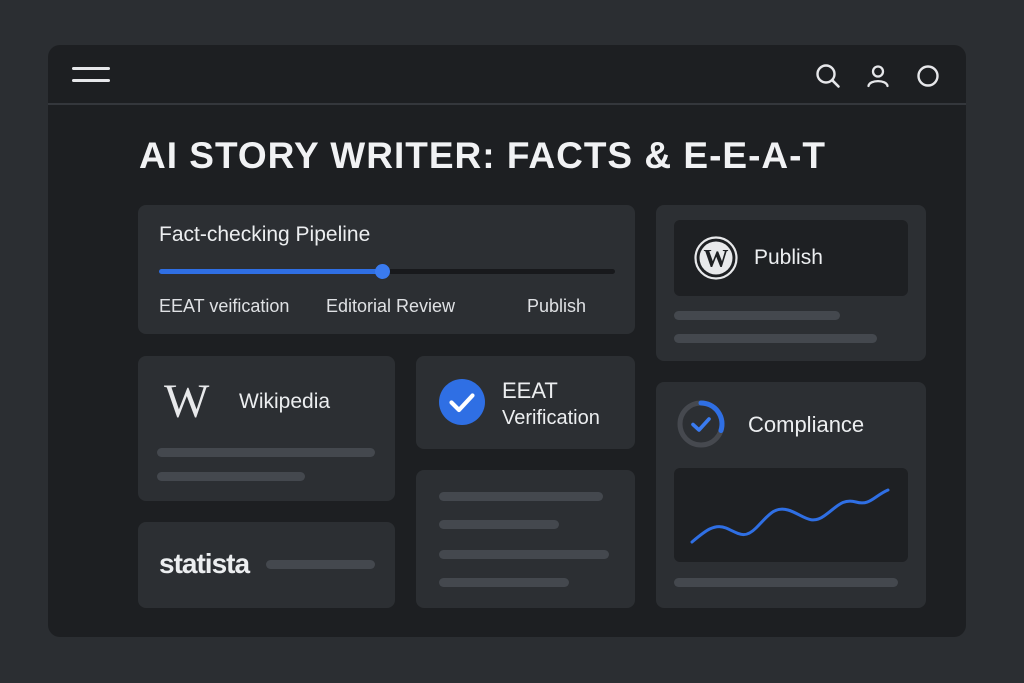  What do you see at coordinates (265, 234) in the screenshot?
I see `pipeline-title: Fact-checking Pipeline` at bounding box center [265, 234].